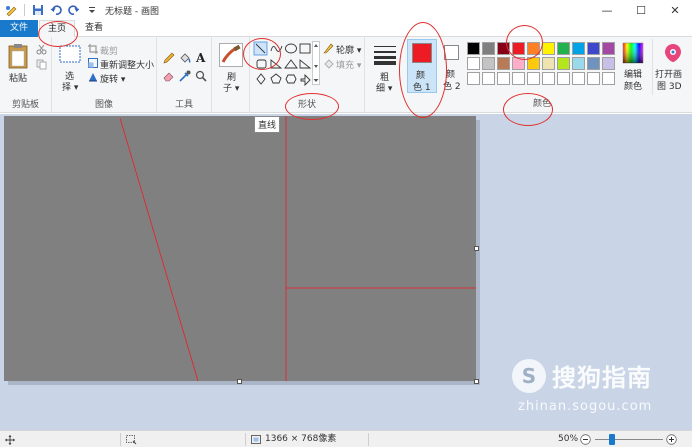 Image resolution: width=692 pixels, height=447 pixels. I want to click on pencil-icon, so click(169, 59).